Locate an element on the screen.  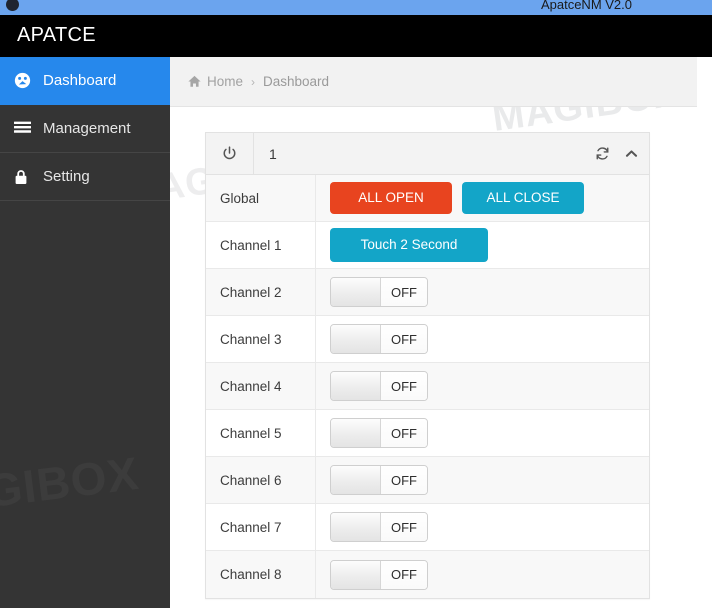
list-icon is located at coordinates (25, 128).